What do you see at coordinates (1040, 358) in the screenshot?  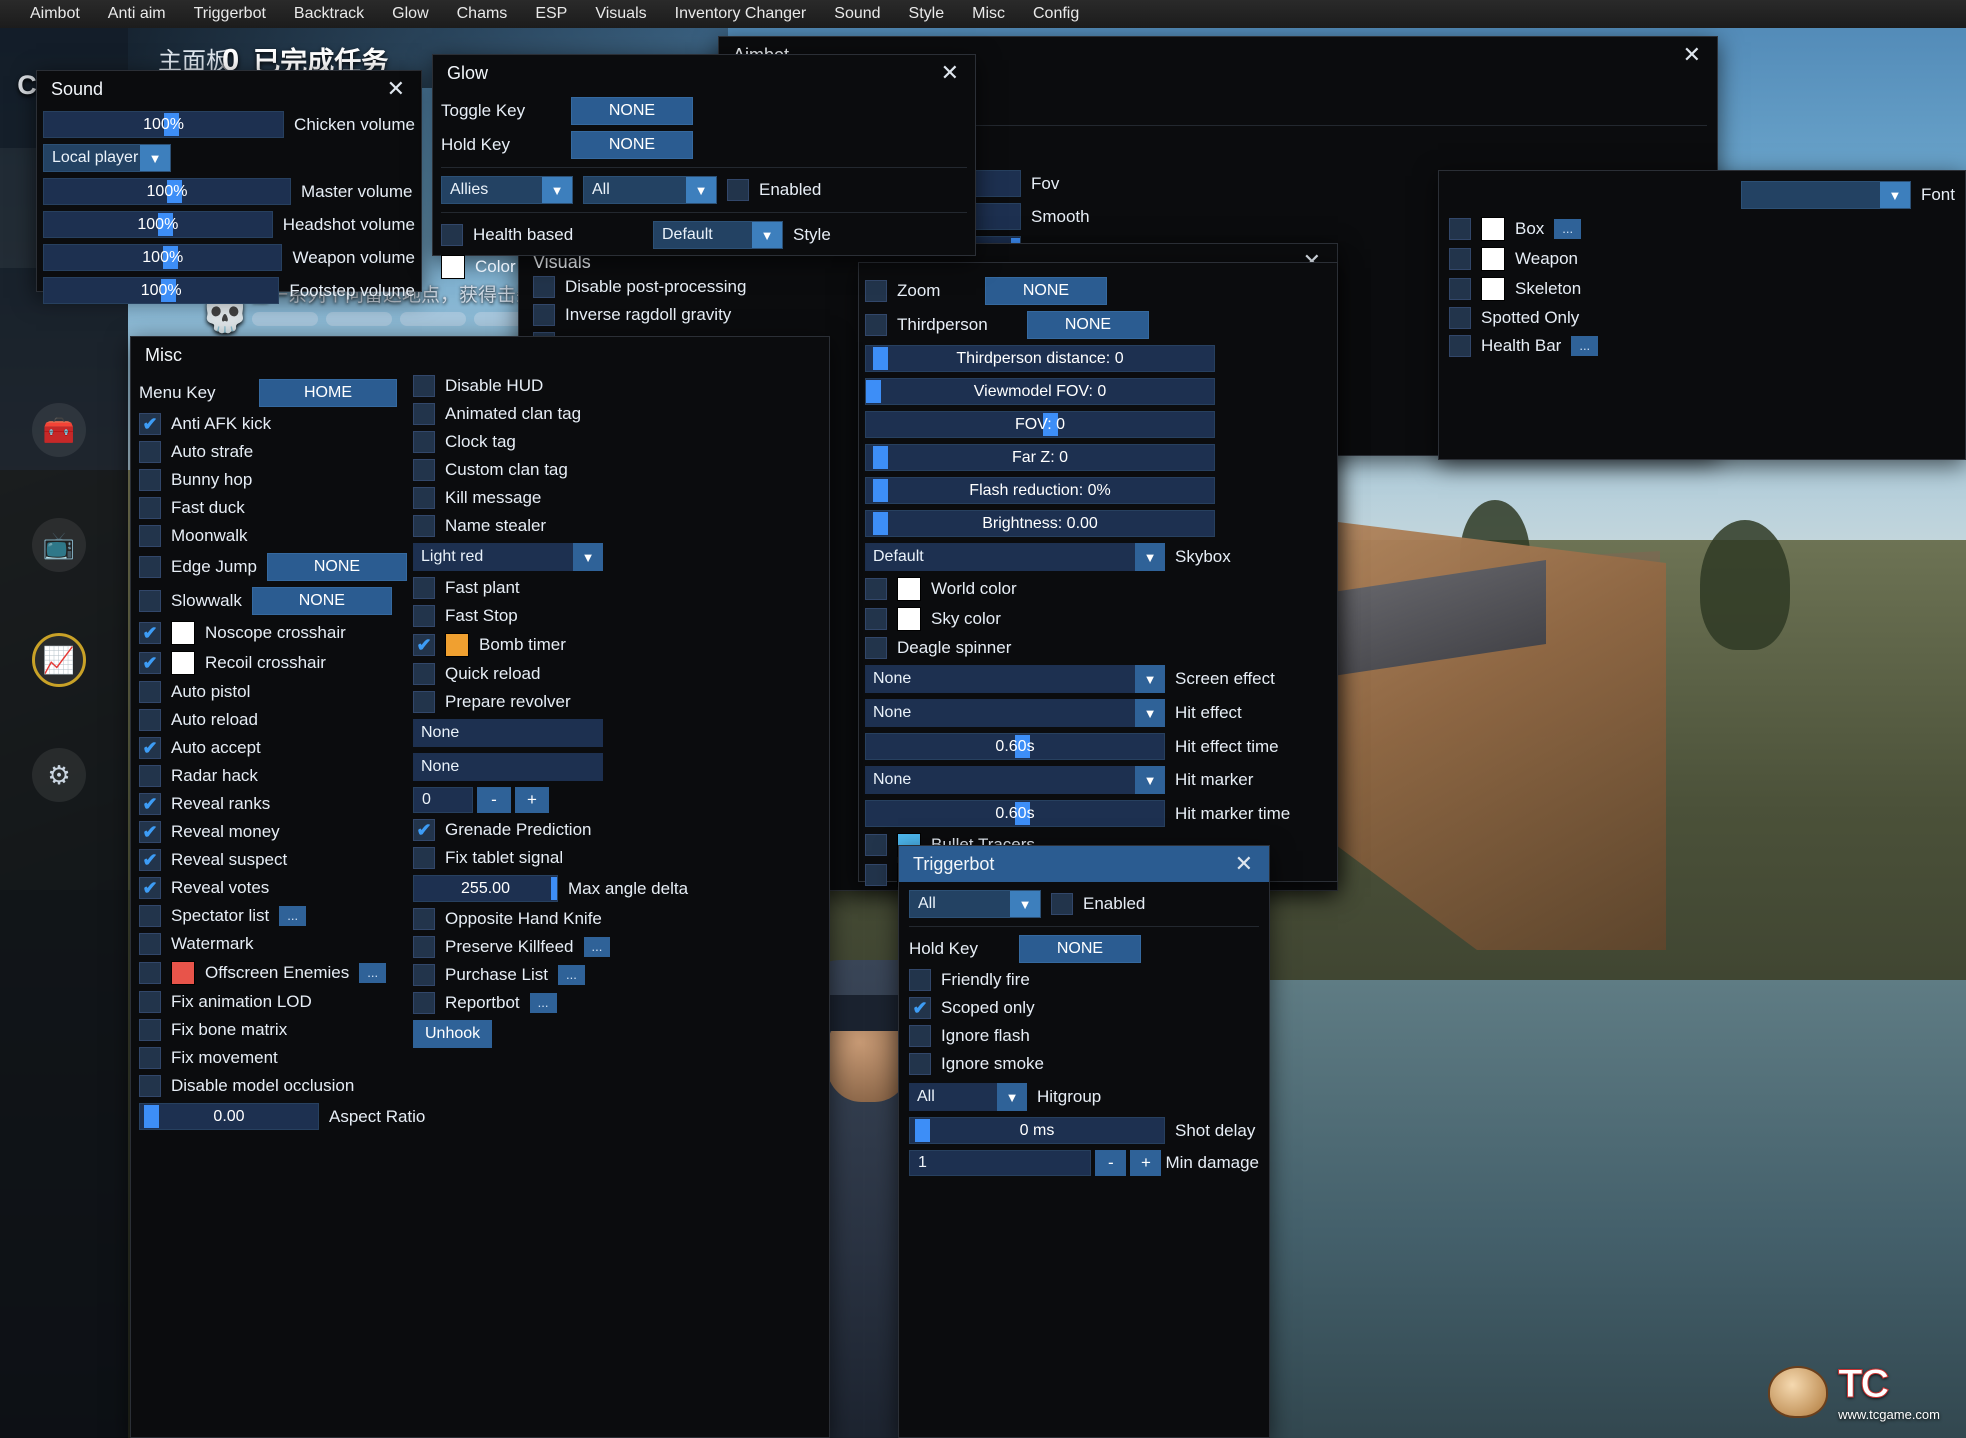 I see `visuals-slider-0: Thirdperson distance: 0` at bounding box center [1040, 358].